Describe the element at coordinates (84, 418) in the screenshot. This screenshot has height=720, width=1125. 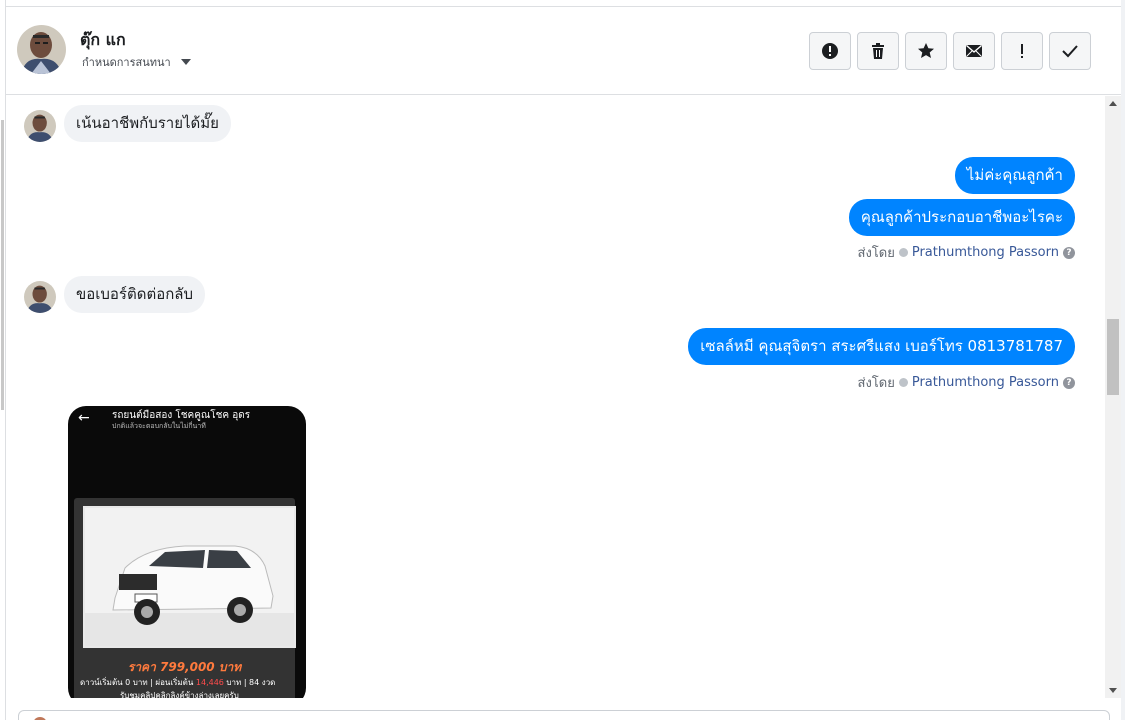
I see `back-arrow-icon: ←` at that location.